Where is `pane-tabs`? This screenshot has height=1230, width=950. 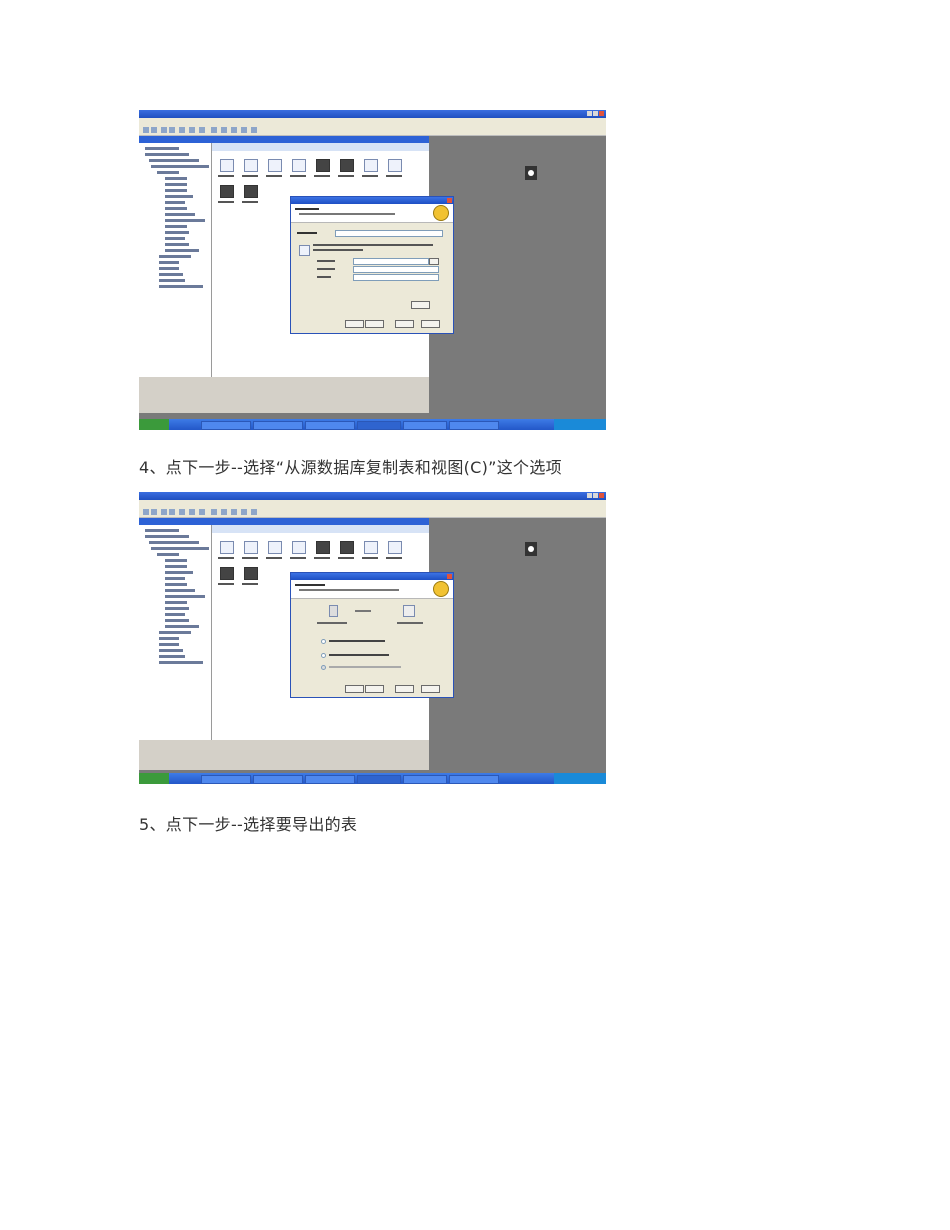
pane-tabs is located at coordinates (320, 147).